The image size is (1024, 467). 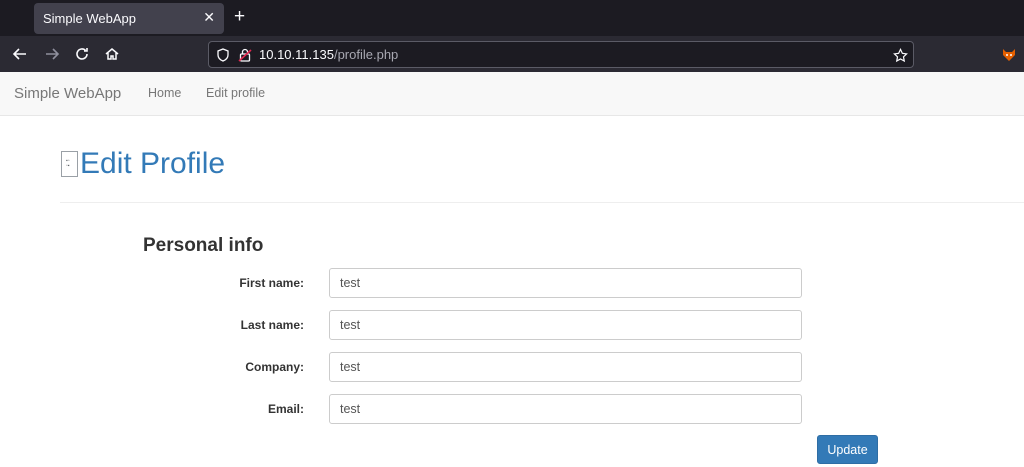 What do you see at coordinates (565, 409) in the screenshot?
I see `email-input` at bounding box center [565, 409].